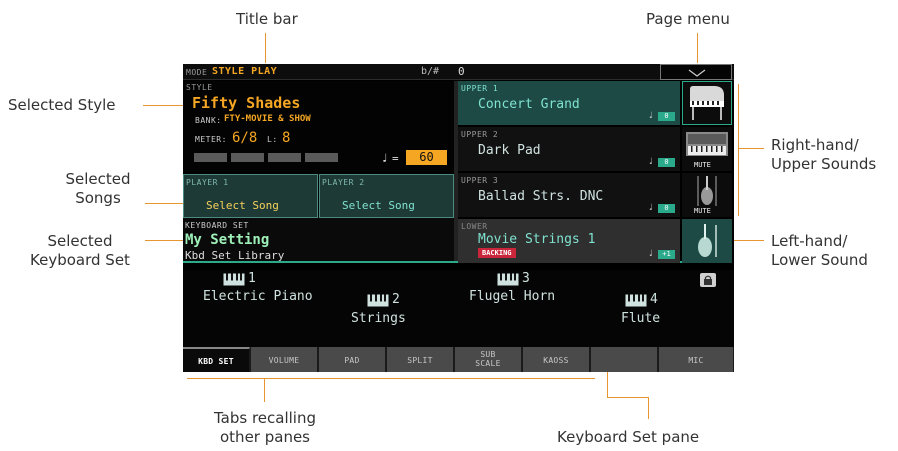 Image resolution: width=898 pixels, height=451 pixels. What do you see at coordinates (250, 196) in the screenshot?
I see `player-1-slot: PLAYER 1 Select Song` at bounding box center [250, 196].